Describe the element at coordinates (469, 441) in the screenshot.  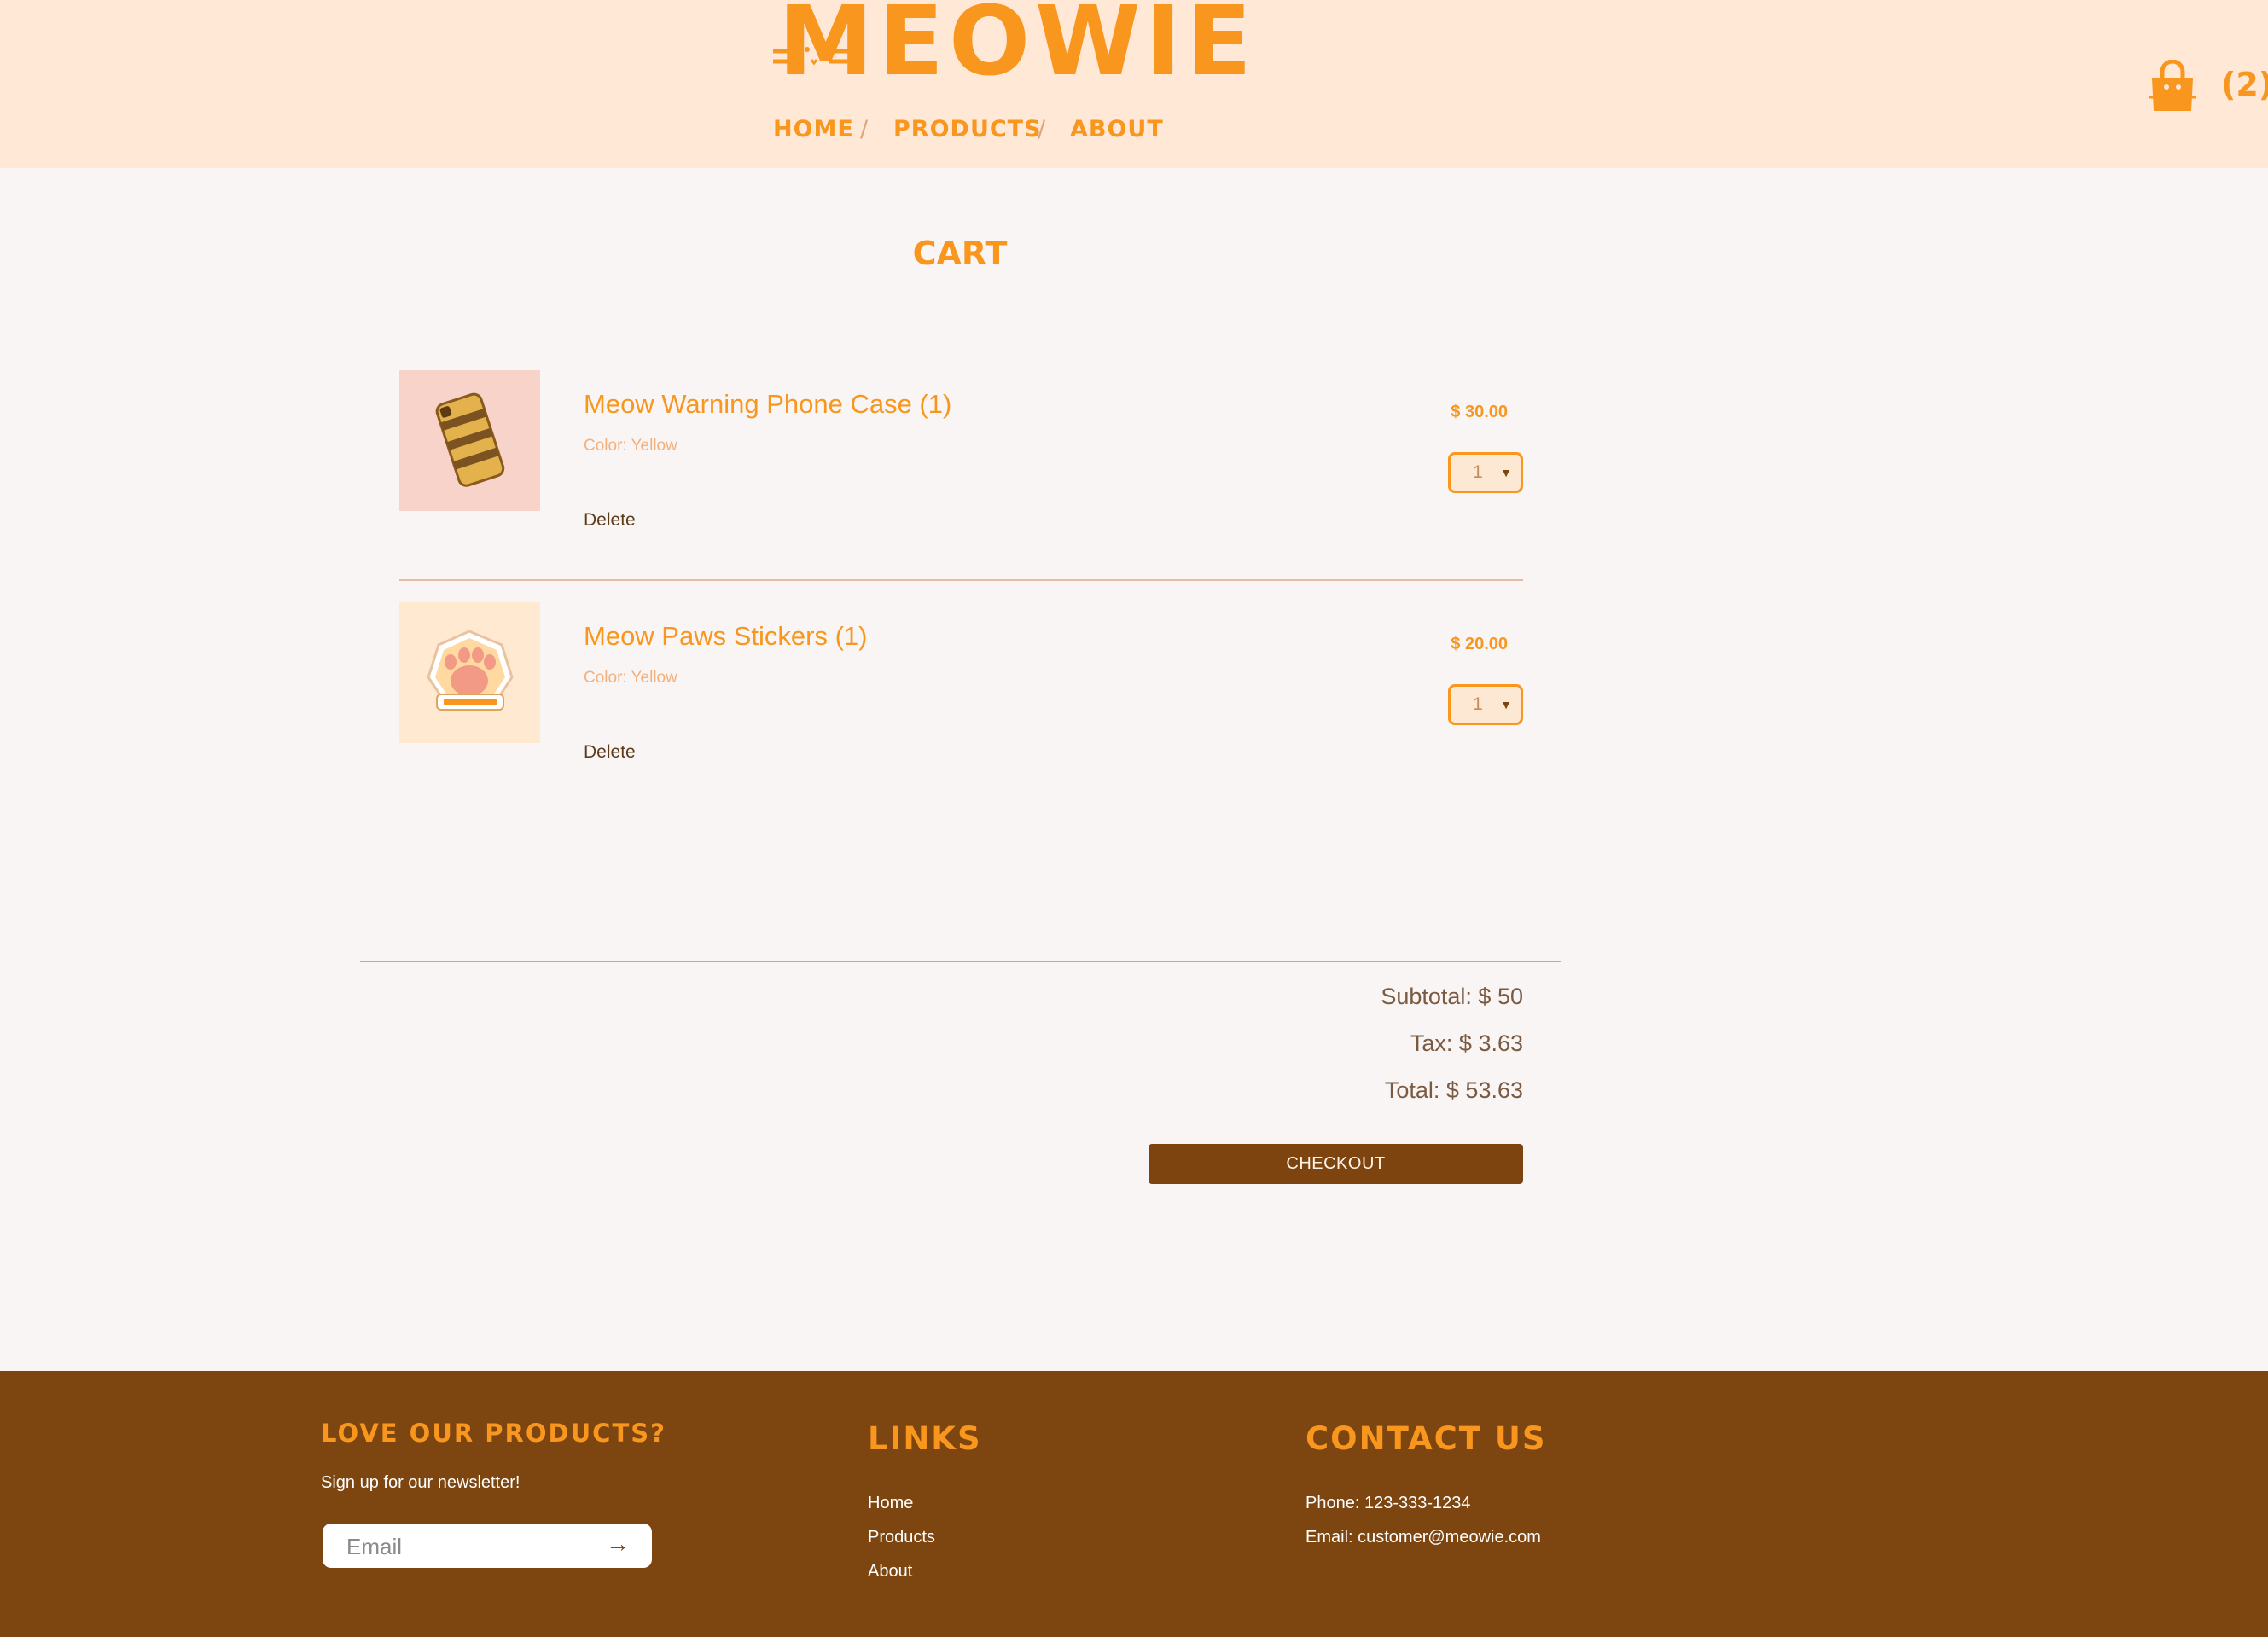
I see `phone-case-image` at that location.